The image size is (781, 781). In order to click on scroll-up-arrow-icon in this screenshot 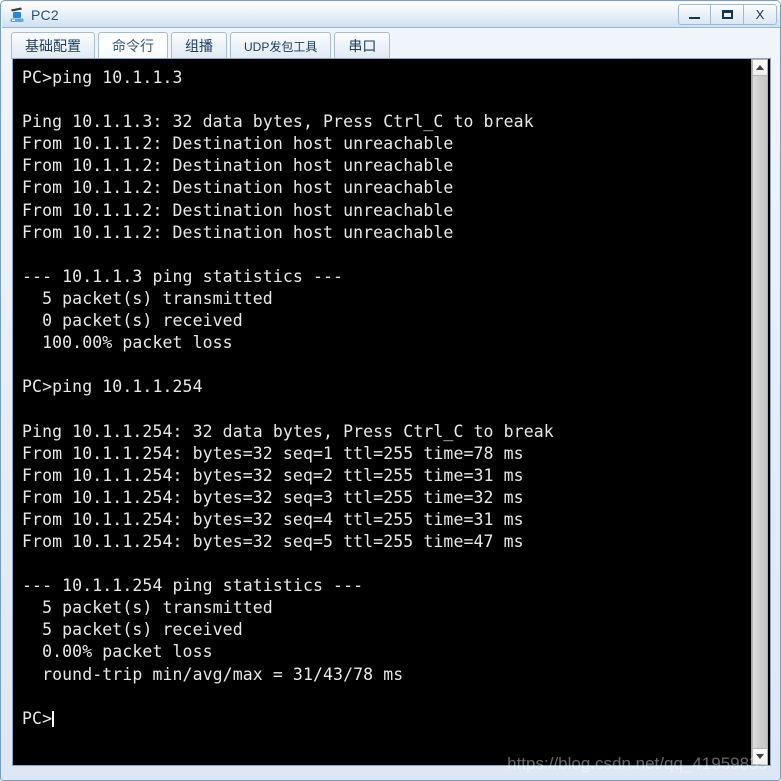, I will do `click(760, 67)`.